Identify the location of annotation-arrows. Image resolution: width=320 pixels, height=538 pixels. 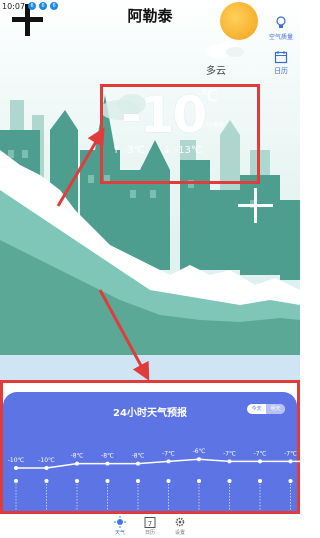
(103, 254).